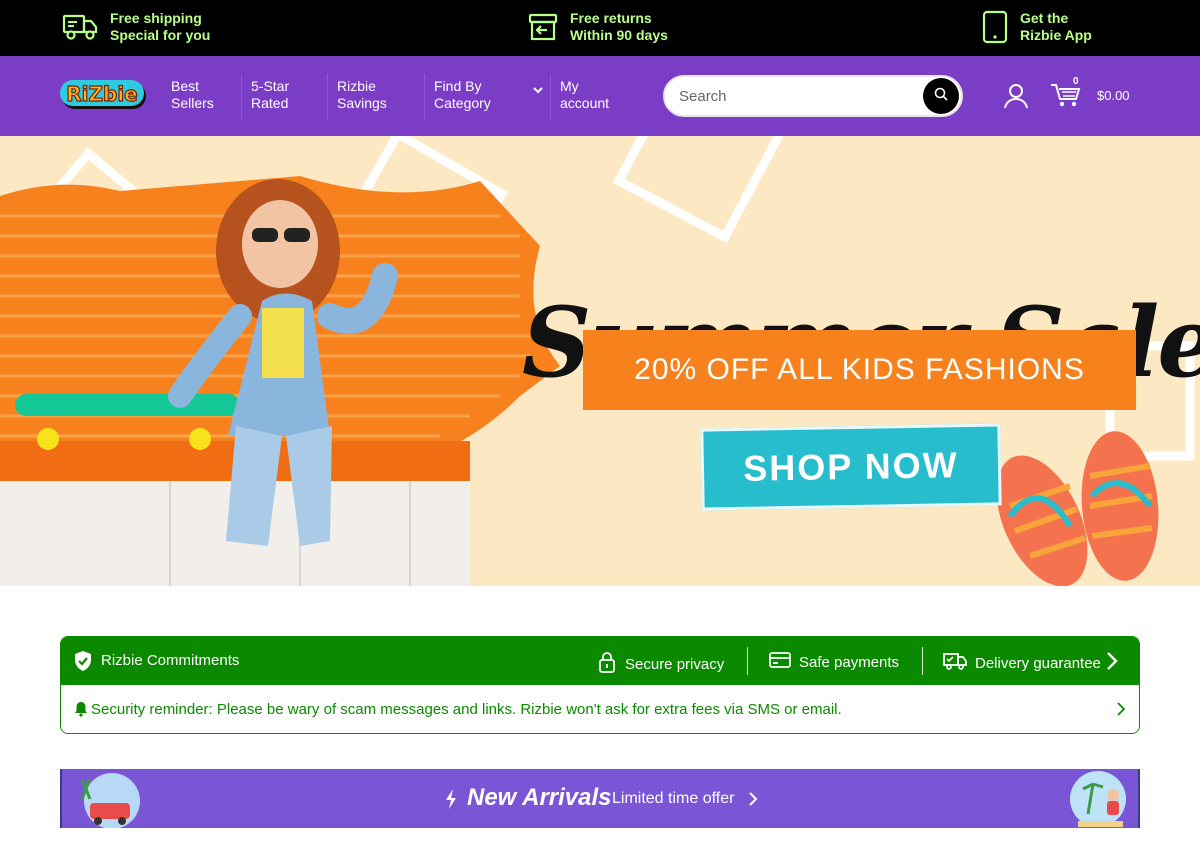  Describe the element at coordinates (569, 86) in the screenshot. I see `nav-label: My` at that location.